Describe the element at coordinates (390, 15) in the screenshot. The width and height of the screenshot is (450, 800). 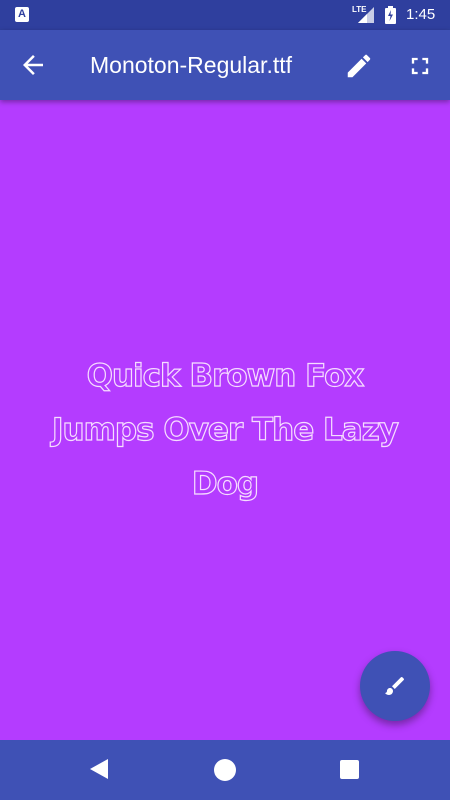
I see `battery-icon` at that location.